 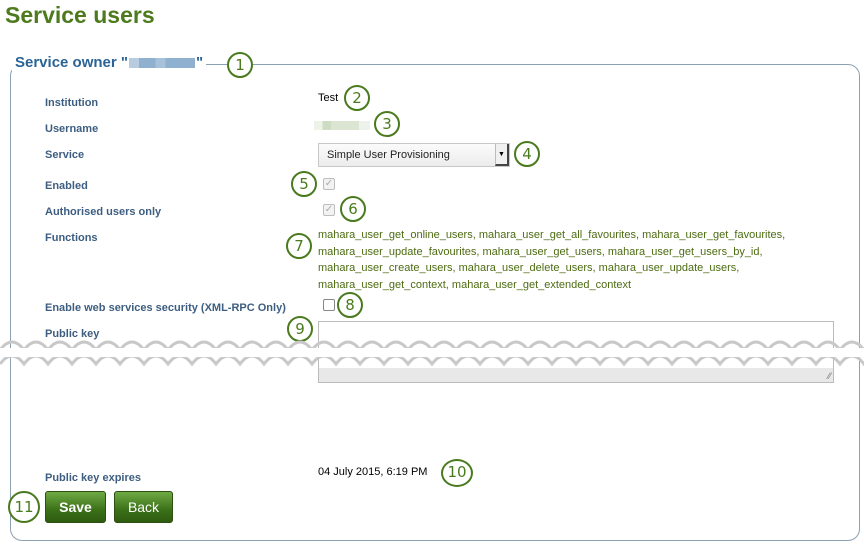 What do you see at coordinates (72, 129) in the screenshot?
I see `username-label: Username` at bounding box center [72, 129].